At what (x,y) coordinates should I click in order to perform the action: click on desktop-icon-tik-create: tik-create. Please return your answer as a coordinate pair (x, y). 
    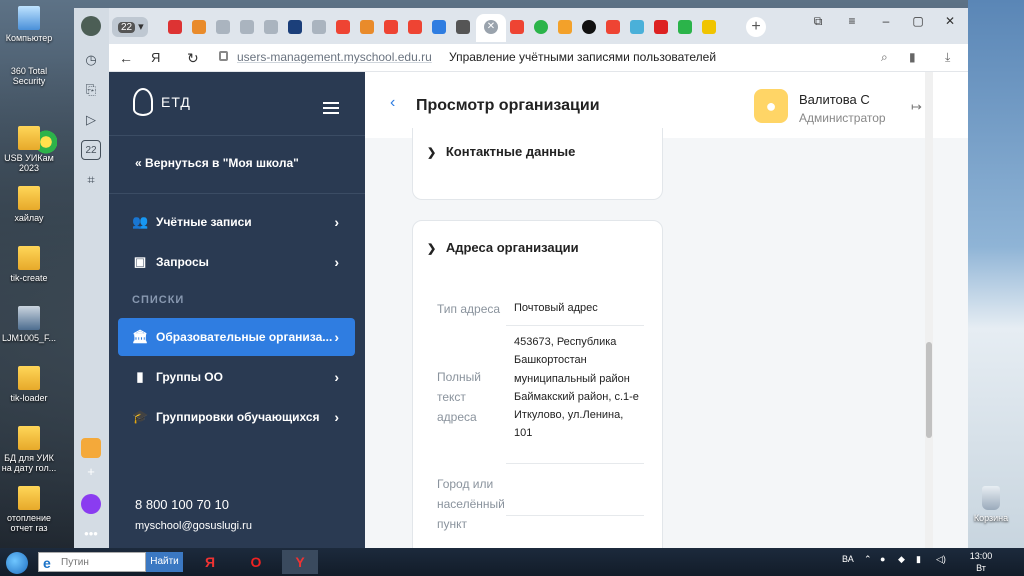
    Looking at the image, I should click on (29, 264).